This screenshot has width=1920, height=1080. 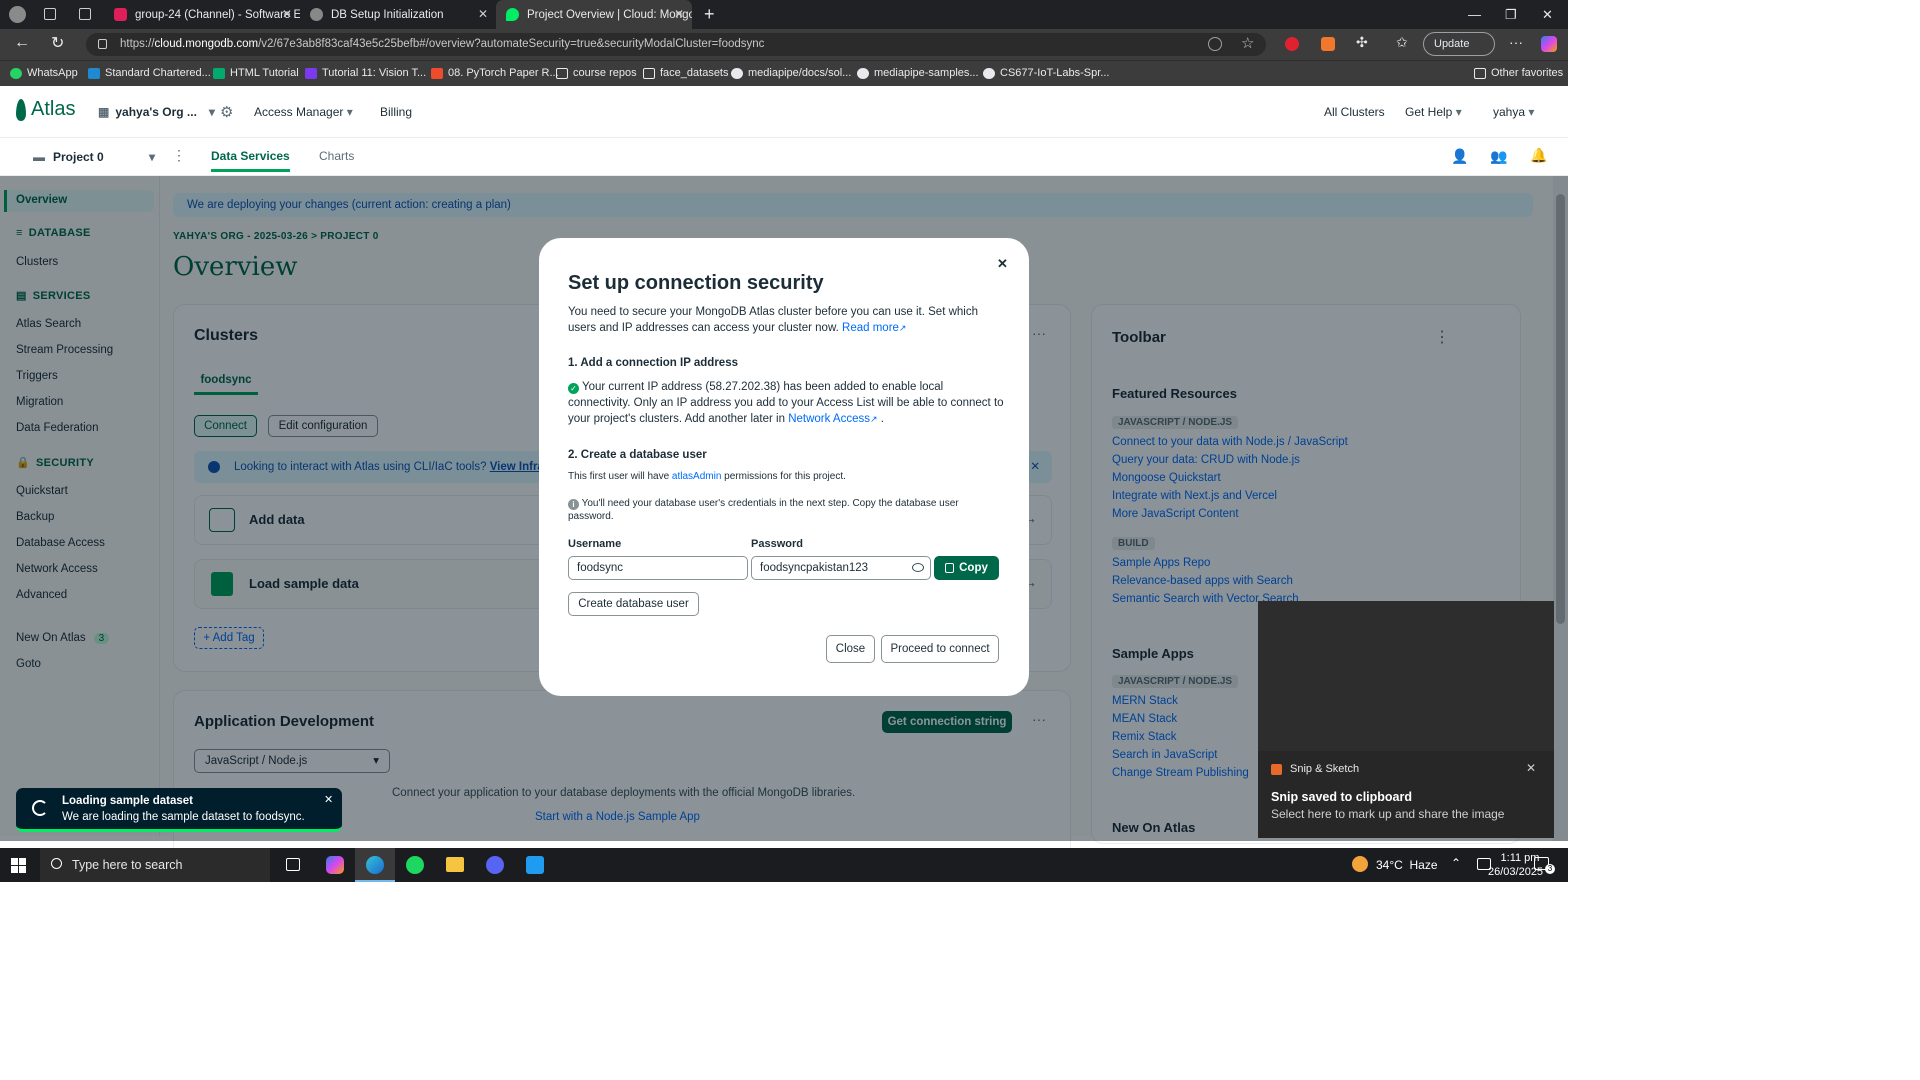 What do you see at coordinates (335, 865) in the screenshot?
I see `copilot-taskbar-icon` at bounding box center [335, 865].